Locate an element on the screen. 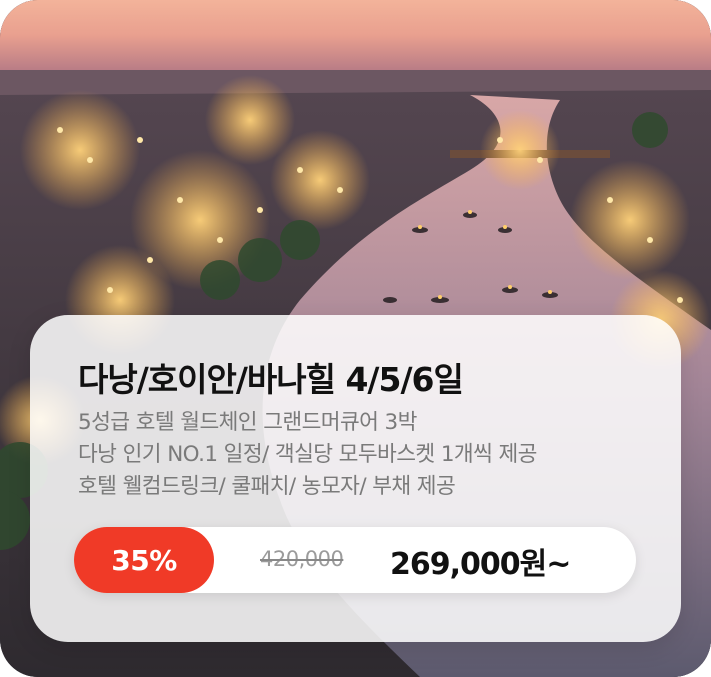  discount-badge: 35% is located at coordinates (144, 560).